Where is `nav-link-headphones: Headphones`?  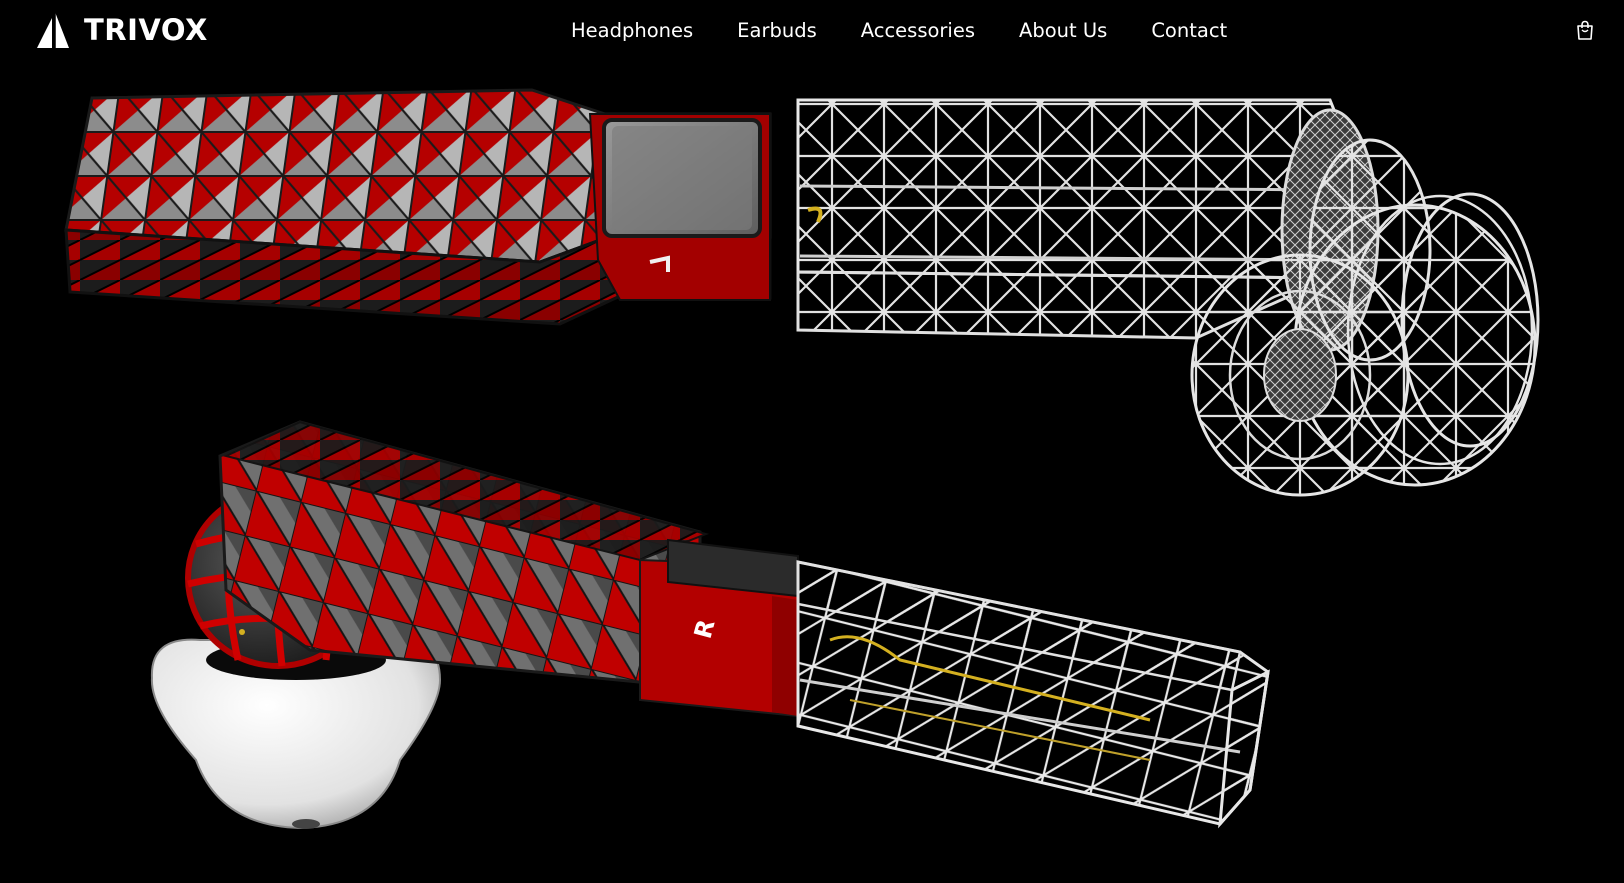 nav-link-headphones: Headphones is located at coordinates (632, 31).